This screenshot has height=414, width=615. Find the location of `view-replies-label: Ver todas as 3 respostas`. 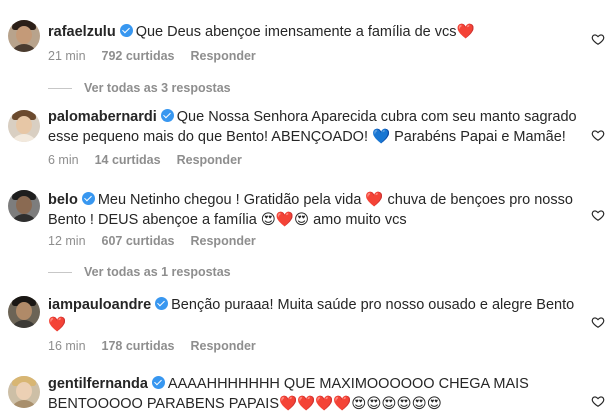

view-replies-label: Ver todas as 3 respostas is located at coordinates (157, 88).